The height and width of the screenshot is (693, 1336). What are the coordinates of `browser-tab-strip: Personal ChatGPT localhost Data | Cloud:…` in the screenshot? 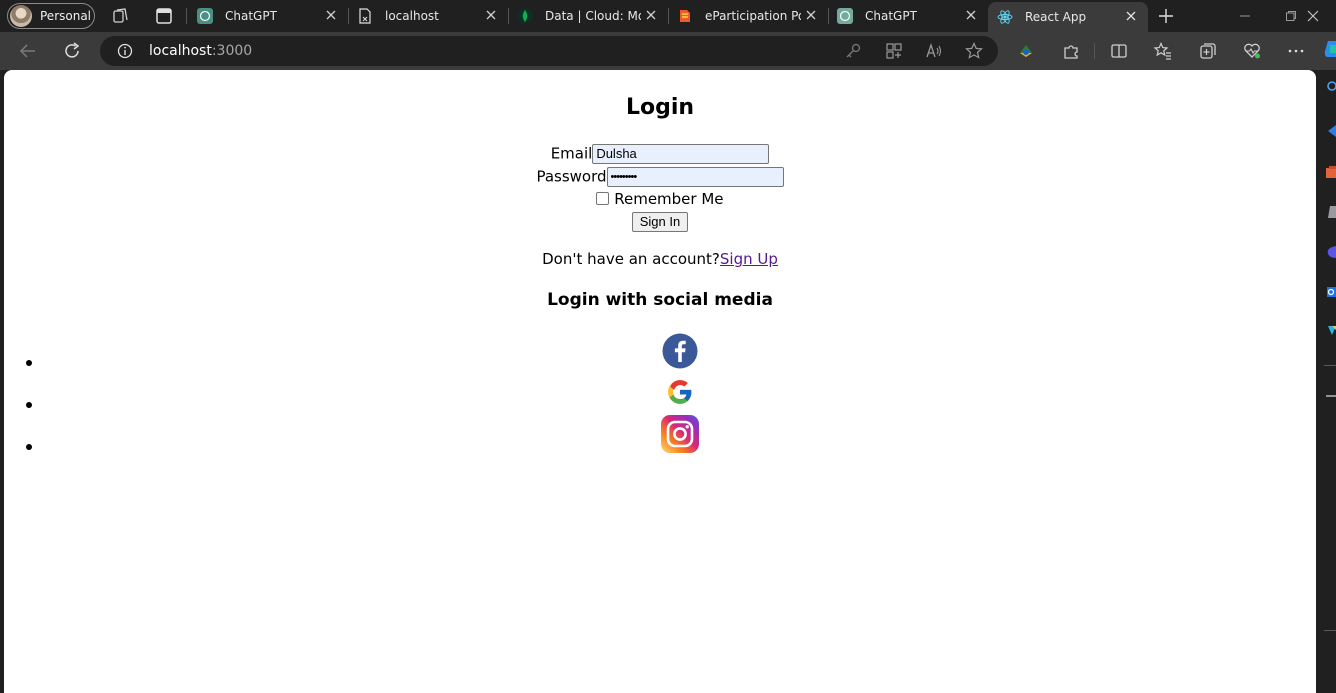 It's located at (668, 16).